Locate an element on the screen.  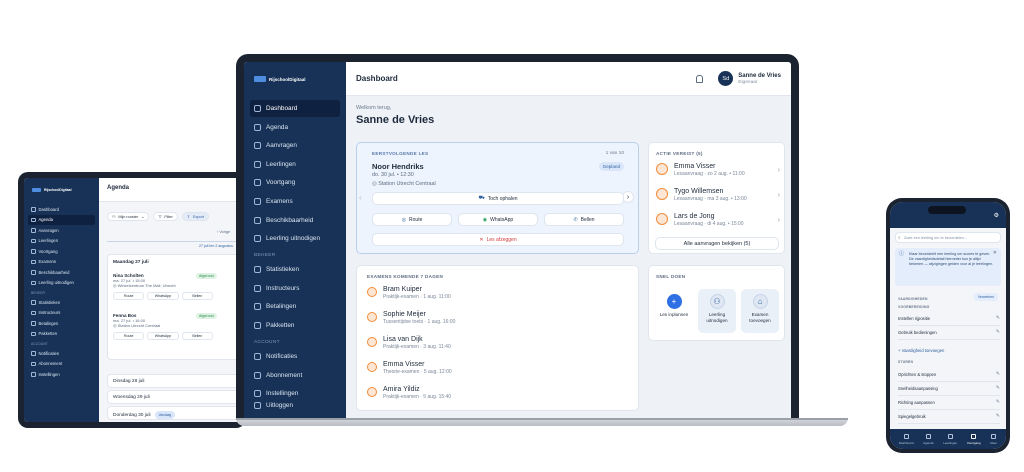
tablet-sidebar-item-instellingen: Instellingen is located at coordinates (61, 374).